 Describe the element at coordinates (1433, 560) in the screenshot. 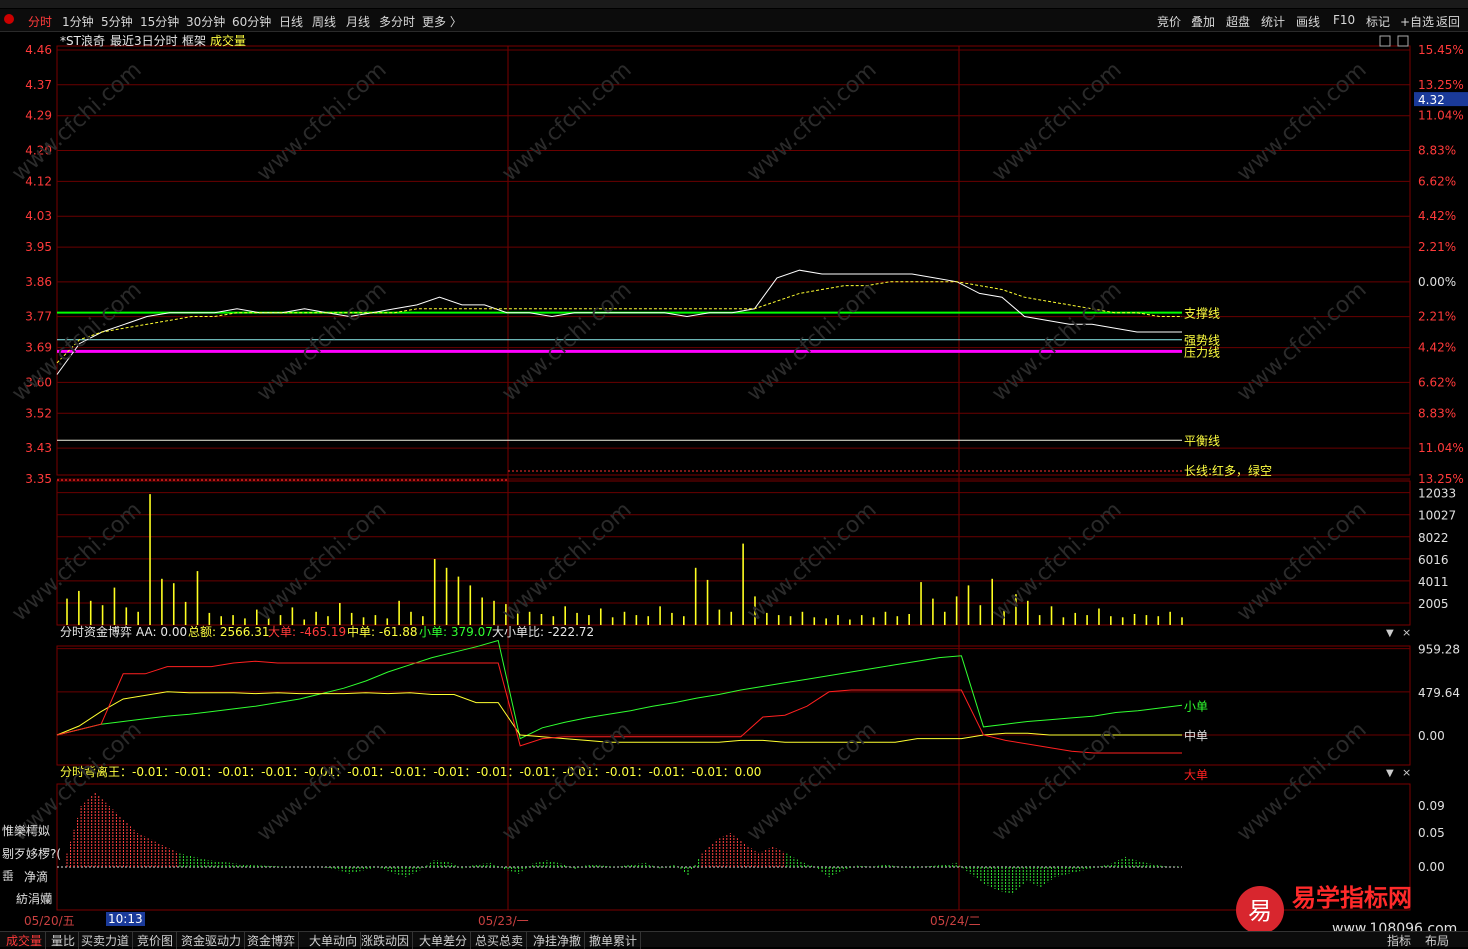

I see `volume-tick-label: 6016` at that location.